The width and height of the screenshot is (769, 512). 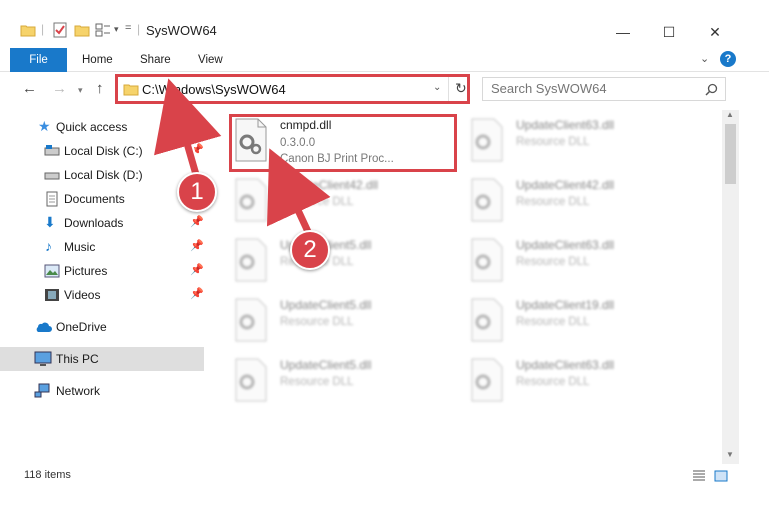 What do you see at coordinates (721, 476) in the screenshot?
I see `large-icons-view-icon` at bounding box center [721, 476].